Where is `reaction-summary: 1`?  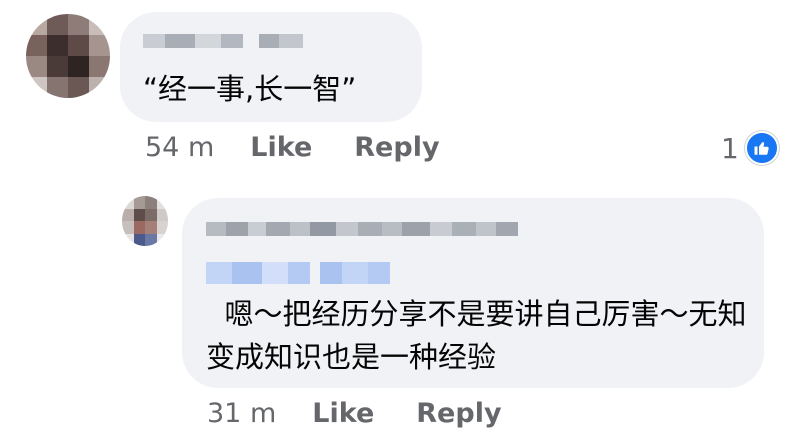
reaction-summary: 1 is located at coordinates (750, 148).